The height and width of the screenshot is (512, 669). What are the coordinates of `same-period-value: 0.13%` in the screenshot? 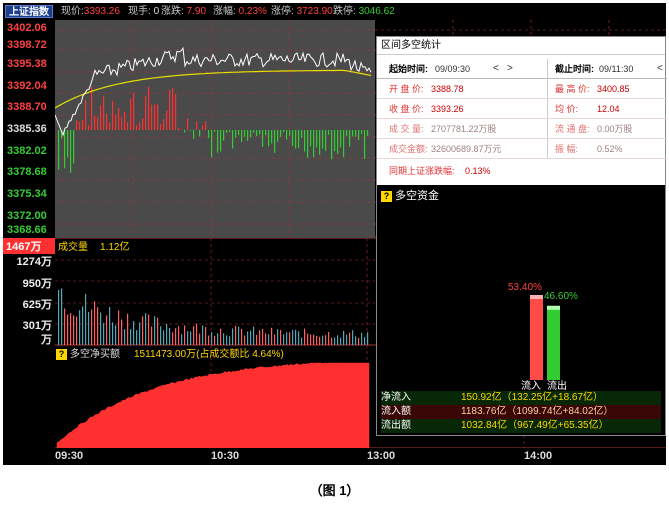 It's located at (478, 171).